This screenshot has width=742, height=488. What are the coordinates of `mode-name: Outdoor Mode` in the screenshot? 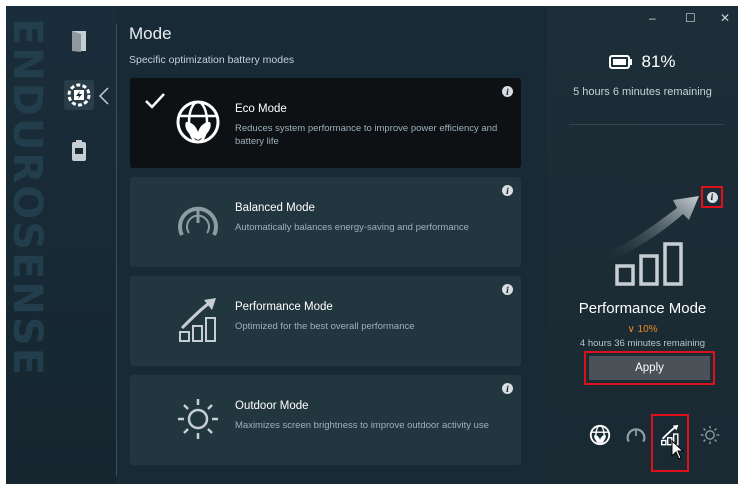 It's located at (272, 406).